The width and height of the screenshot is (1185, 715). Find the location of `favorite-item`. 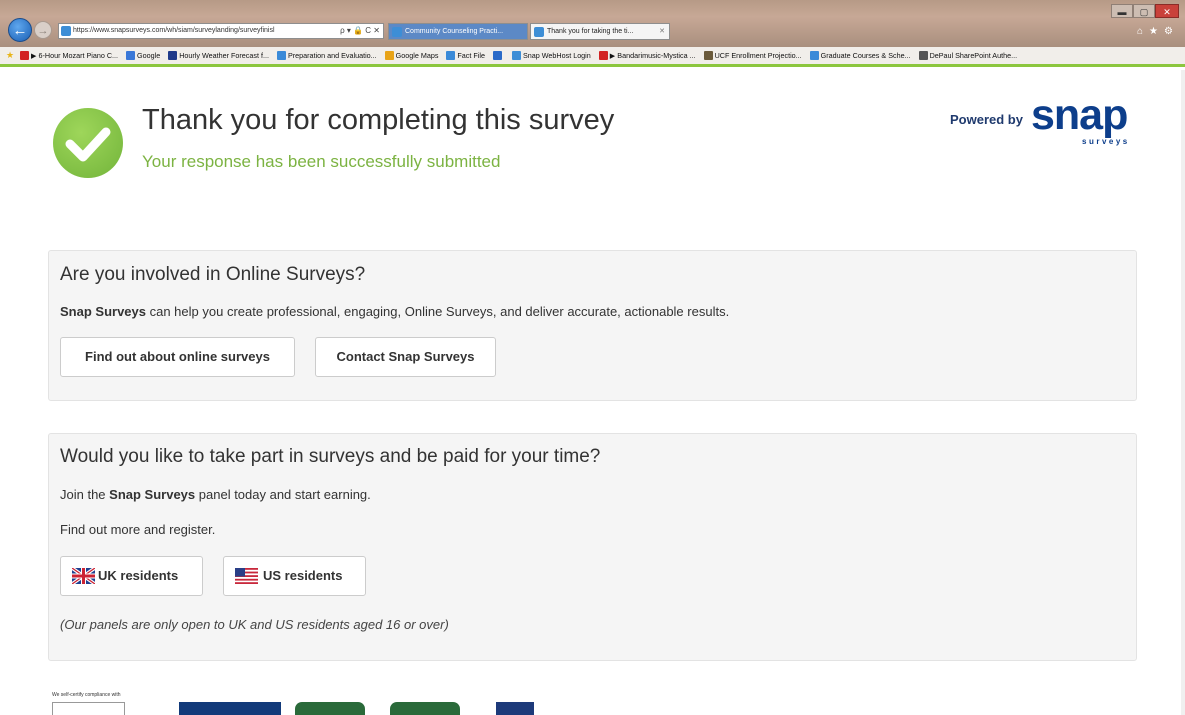

favorite-item is located at coordinates (498, 55).